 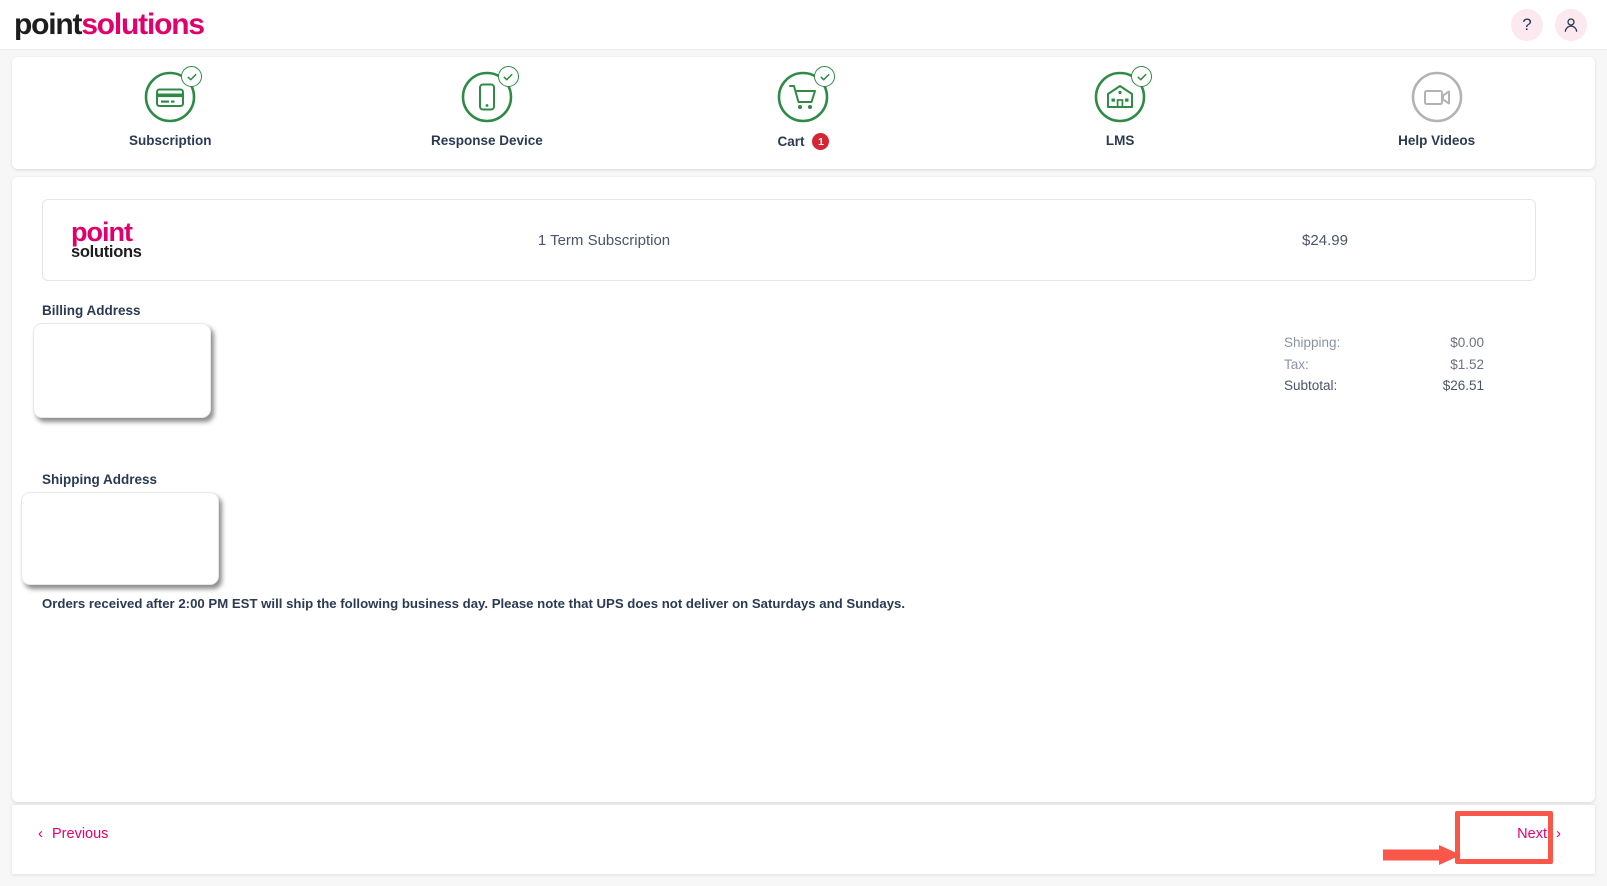 I want to click on product-price: $24.99, so click(x=1325, y=240).